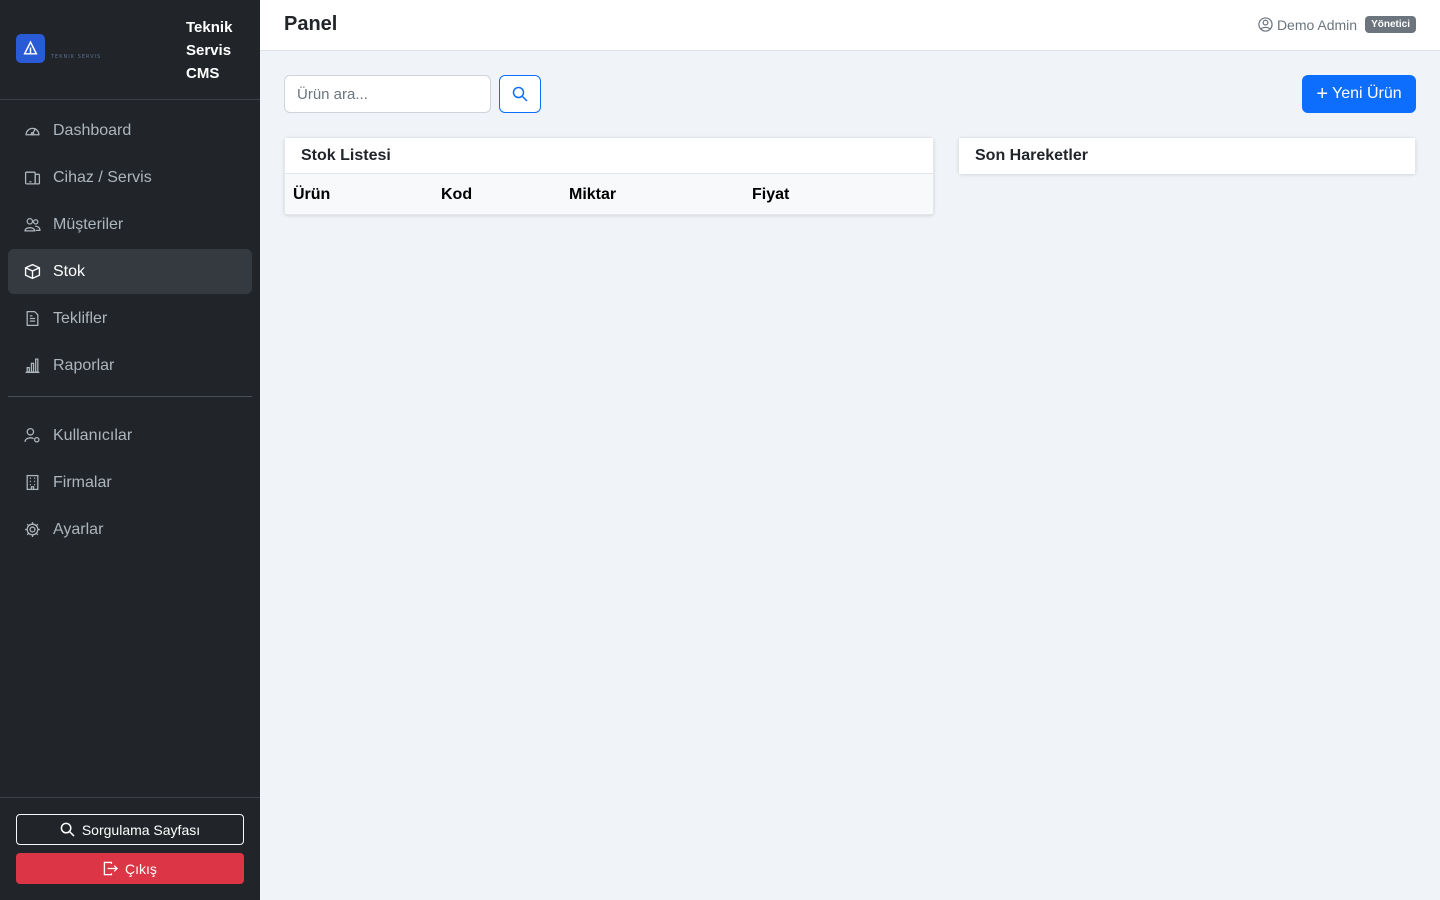  I want to click on gear-icon, so click(32, 530).